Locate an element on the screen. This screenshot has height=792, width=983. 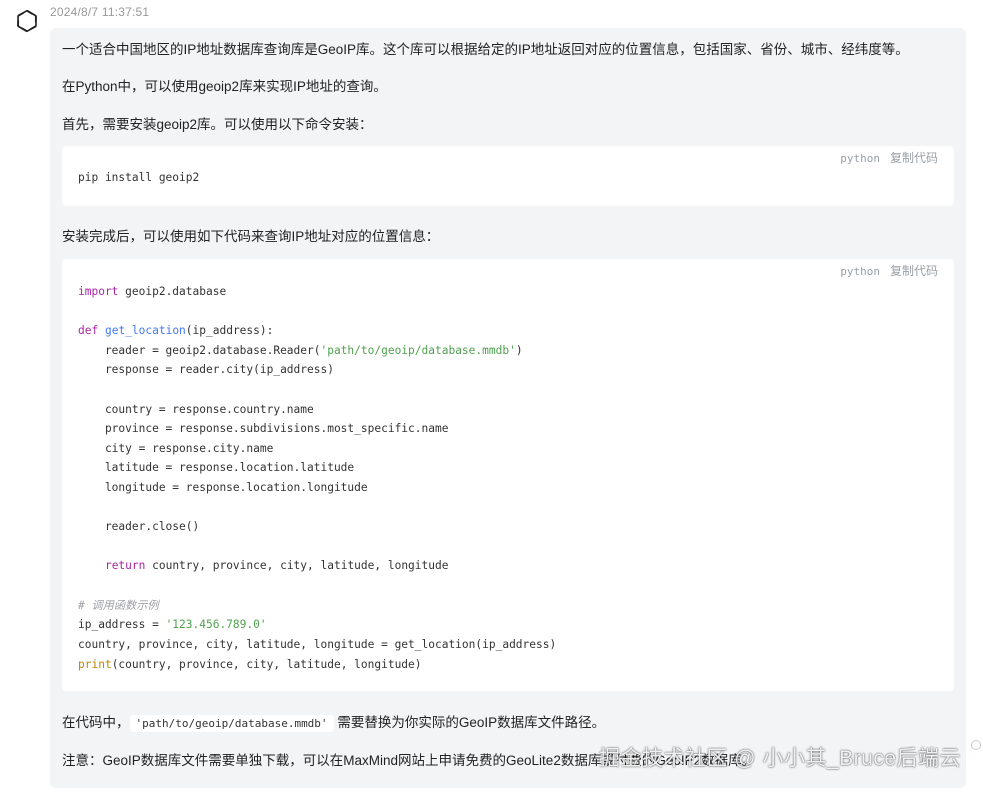
code-line-latitude: latitude = response.location.latitude is located at coordinates (216, 467).